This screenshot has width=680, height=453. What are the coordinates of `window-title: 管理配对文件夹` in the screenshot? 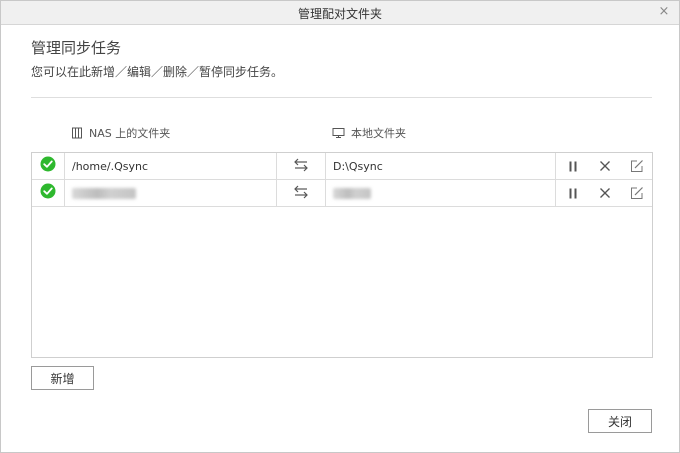 It's located at (339, 14).